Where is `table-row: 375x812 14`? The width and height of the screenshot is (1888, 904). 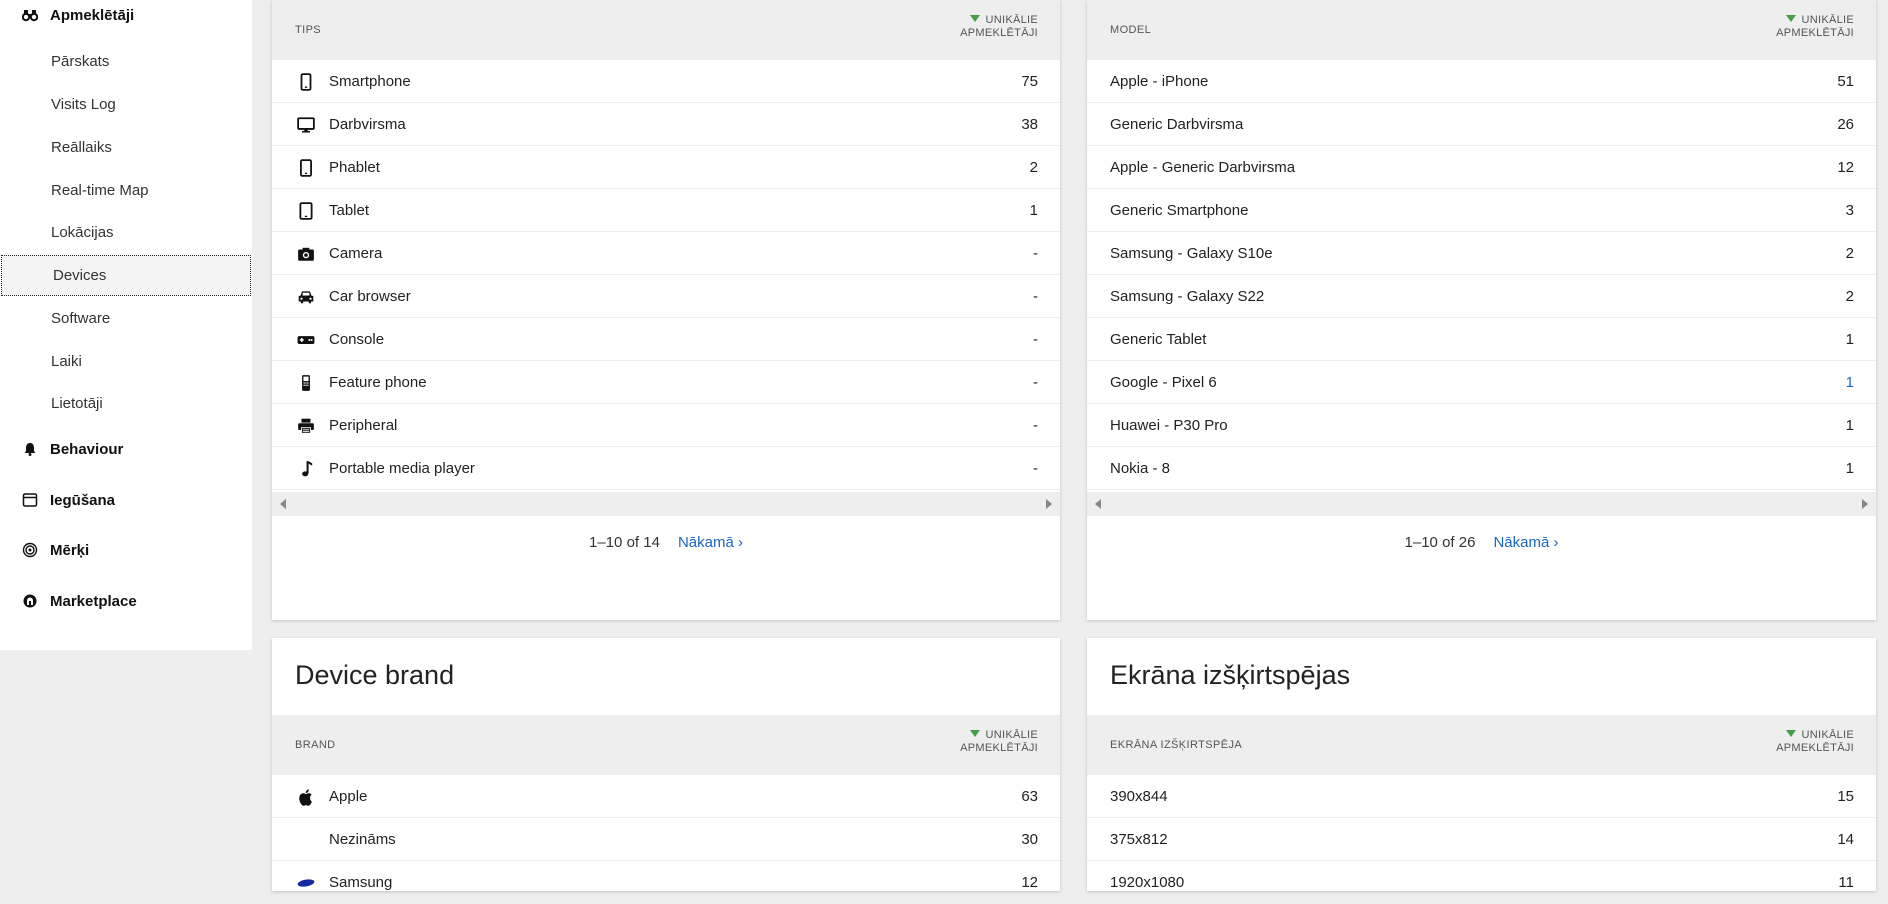
table-row: 375x812 14 is located at coordinates (1481, 839).